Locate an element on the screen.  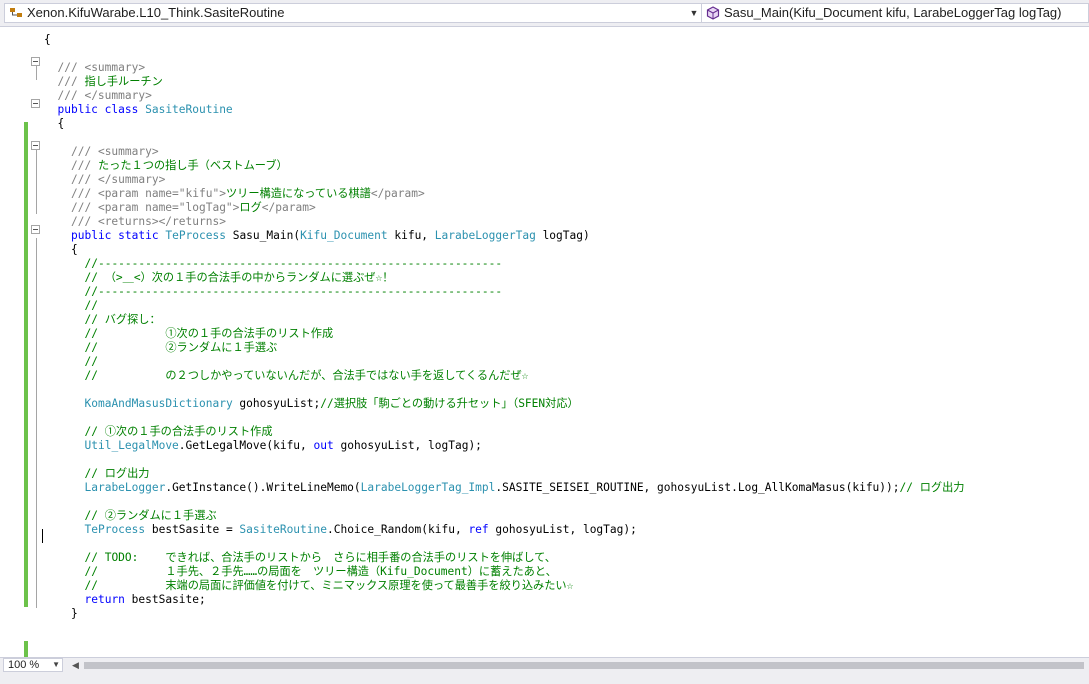
code-line: /// <returns></returns> is located at coordinates (148, 222).